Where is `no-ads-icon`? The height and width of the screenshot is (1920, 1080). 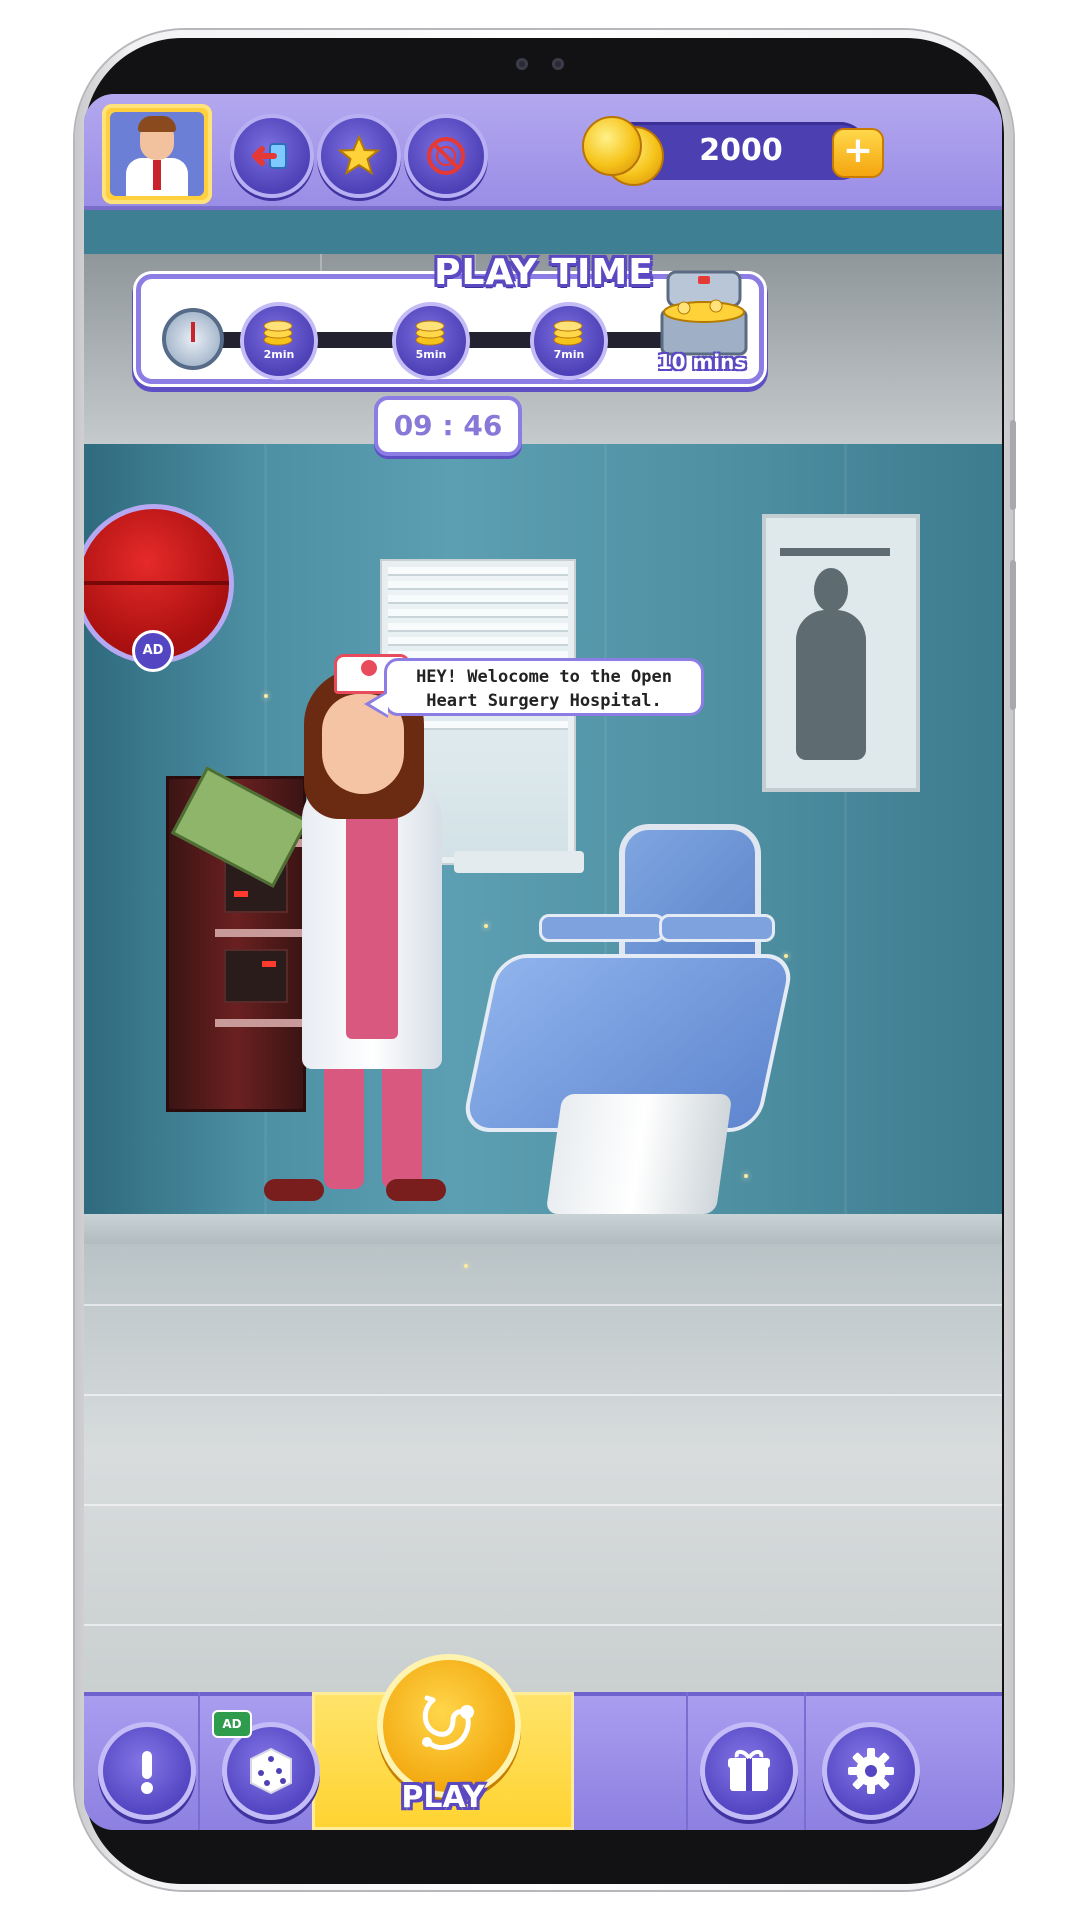
no-ads-icon is located at coordinates (446, 156).